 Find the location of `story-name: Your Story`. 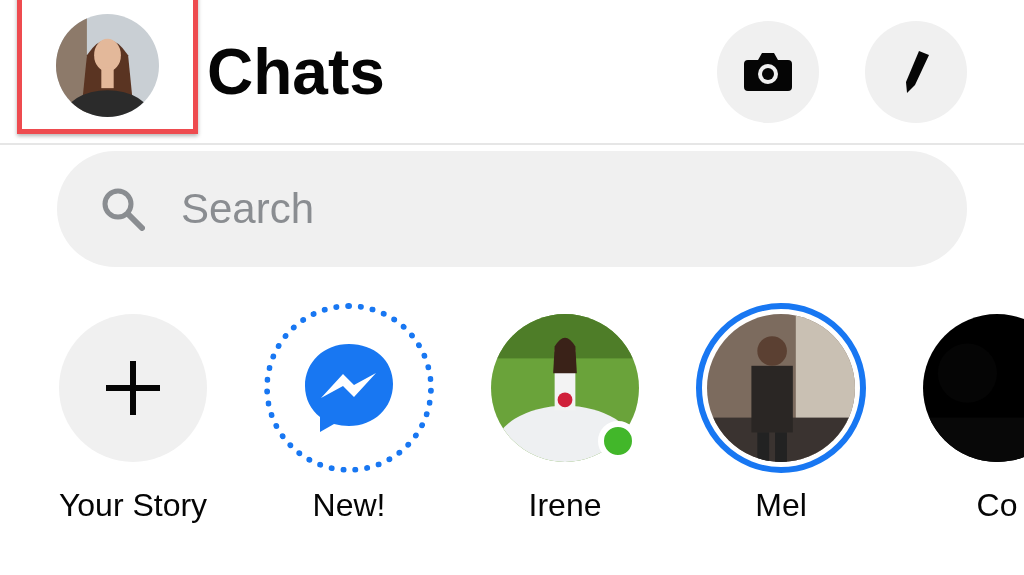

story-name: Your Story is located at coordinates (133, 505).